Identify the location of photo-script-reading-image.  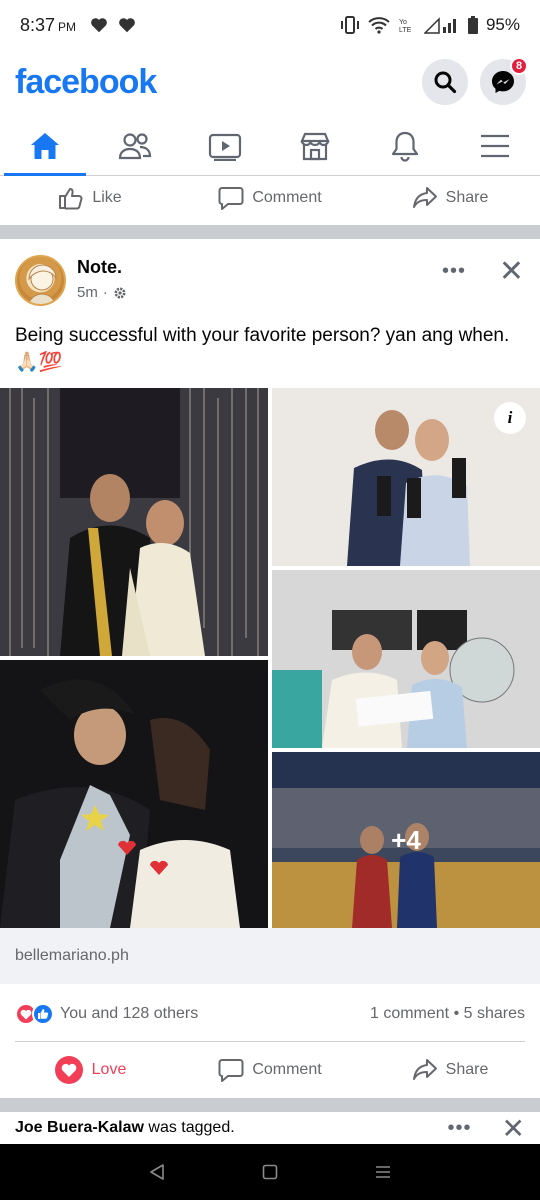
(406, 659).